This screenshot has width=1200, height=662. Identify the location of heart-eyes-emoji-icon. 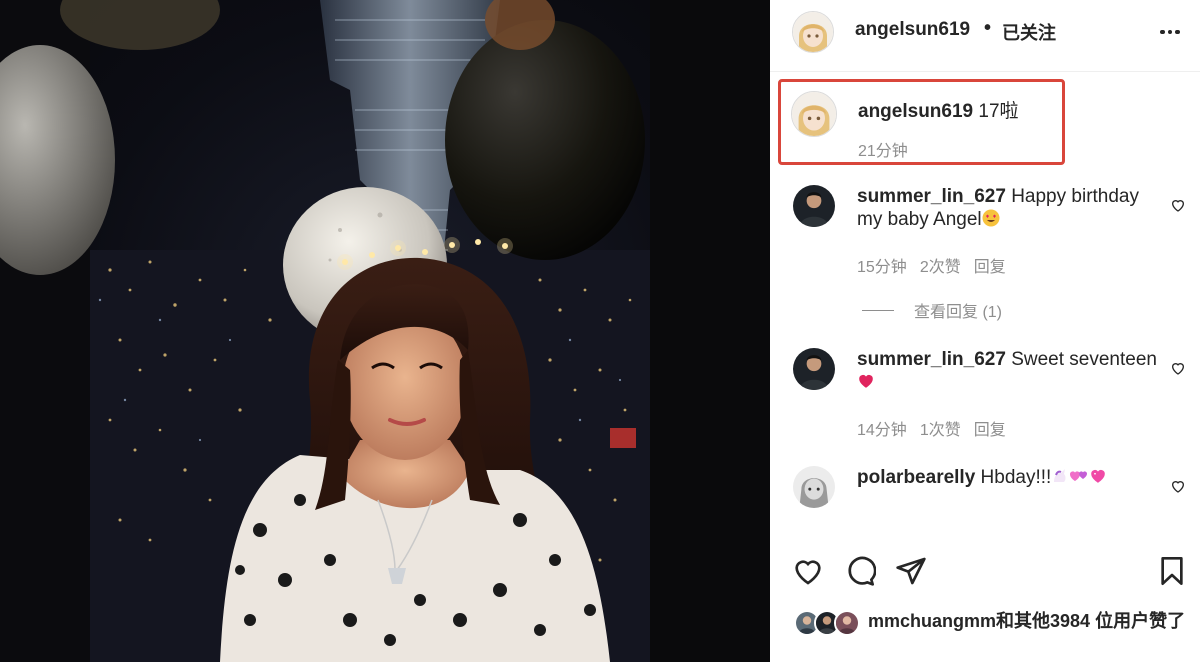
(991, 221).